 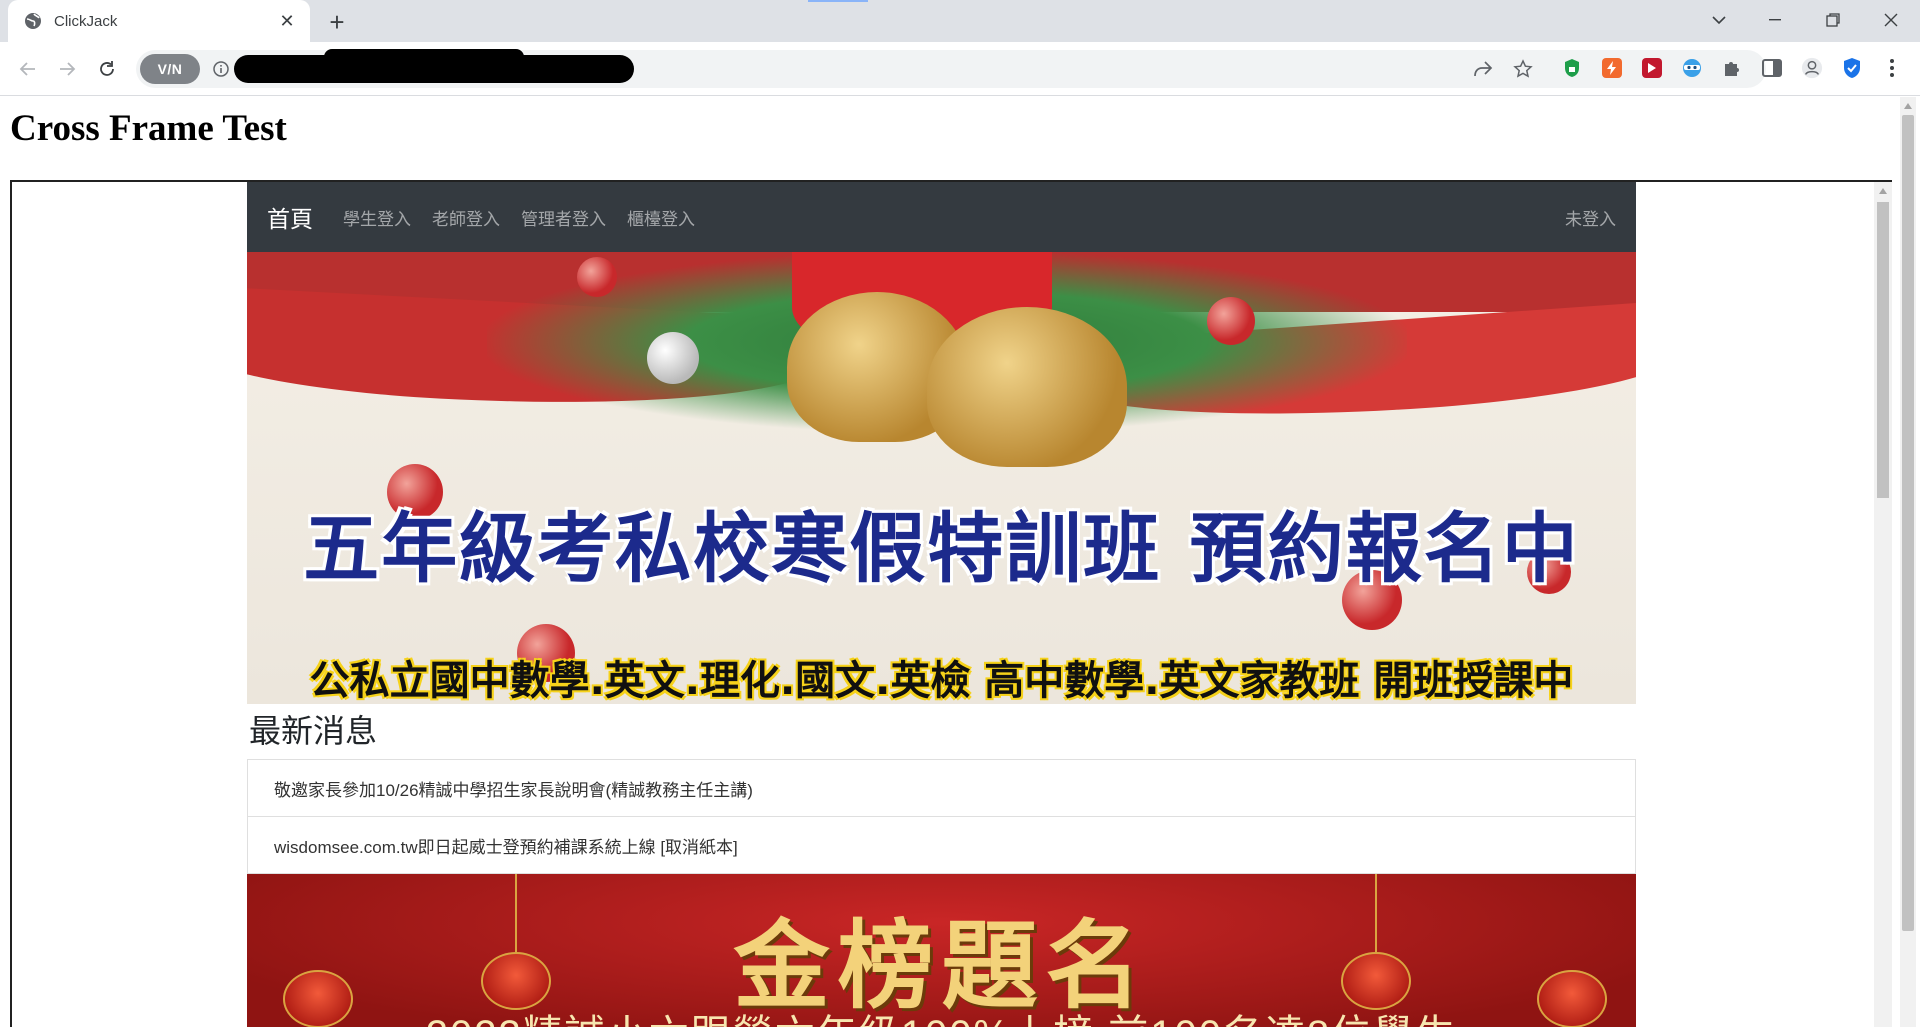 I want to click on nav-brand-home: 首頁, so click(x=290, y=217).